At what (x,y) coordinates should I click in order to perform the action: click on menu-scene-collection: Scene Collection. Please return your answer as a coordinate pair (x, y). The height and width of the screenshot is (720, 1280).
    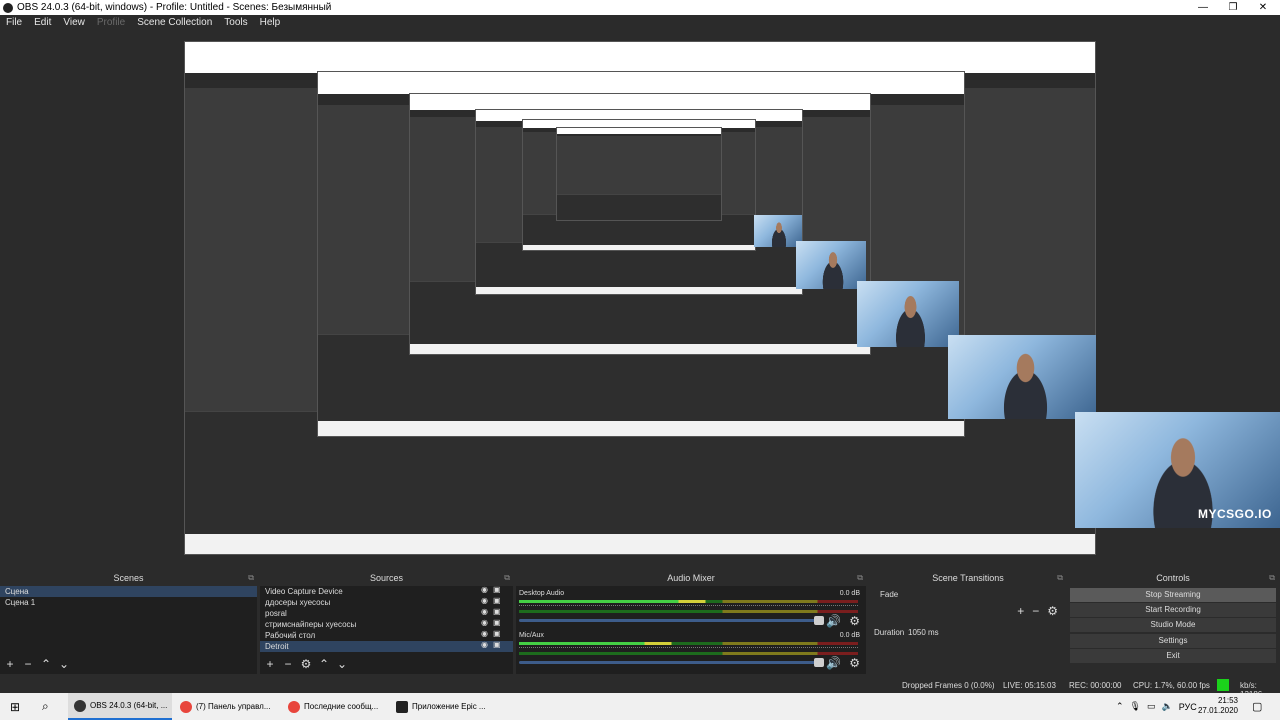
    Looking at the image, I should click on (174, 22).